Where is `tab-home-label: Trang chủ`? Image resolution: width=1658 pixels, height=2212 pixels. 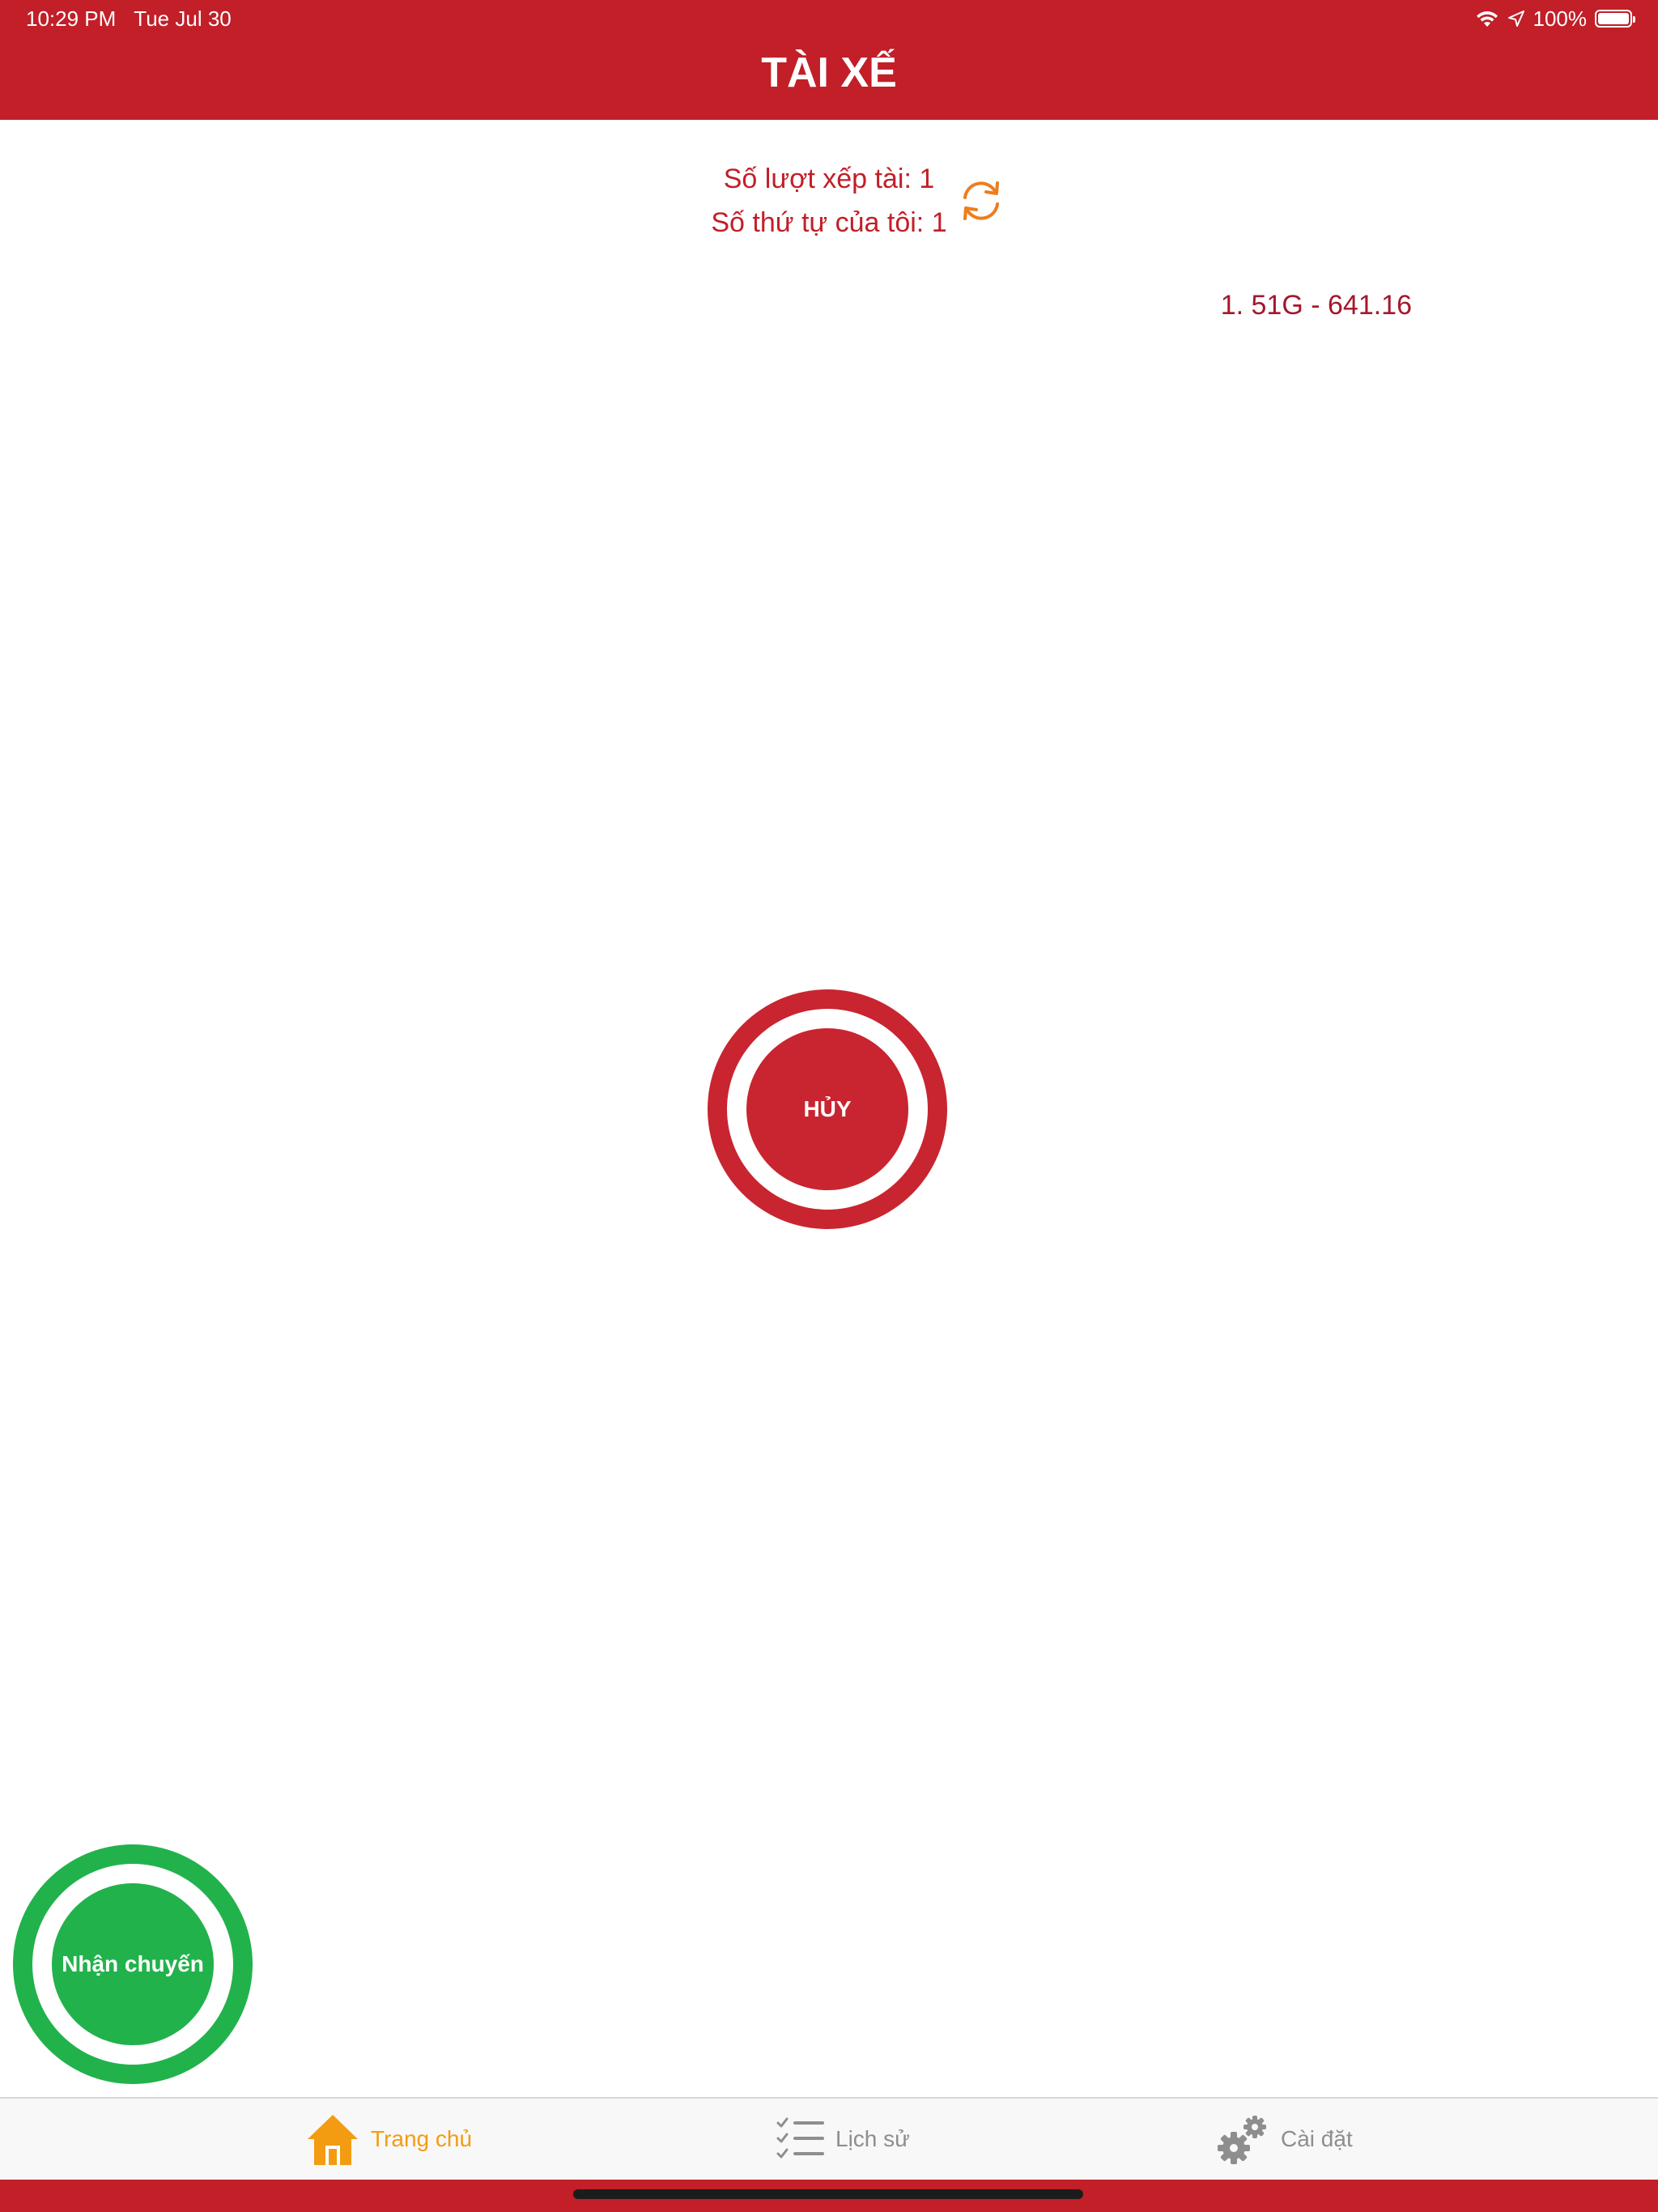
tab-home-label: Trang chủ is located at coordinates (422, 2138).